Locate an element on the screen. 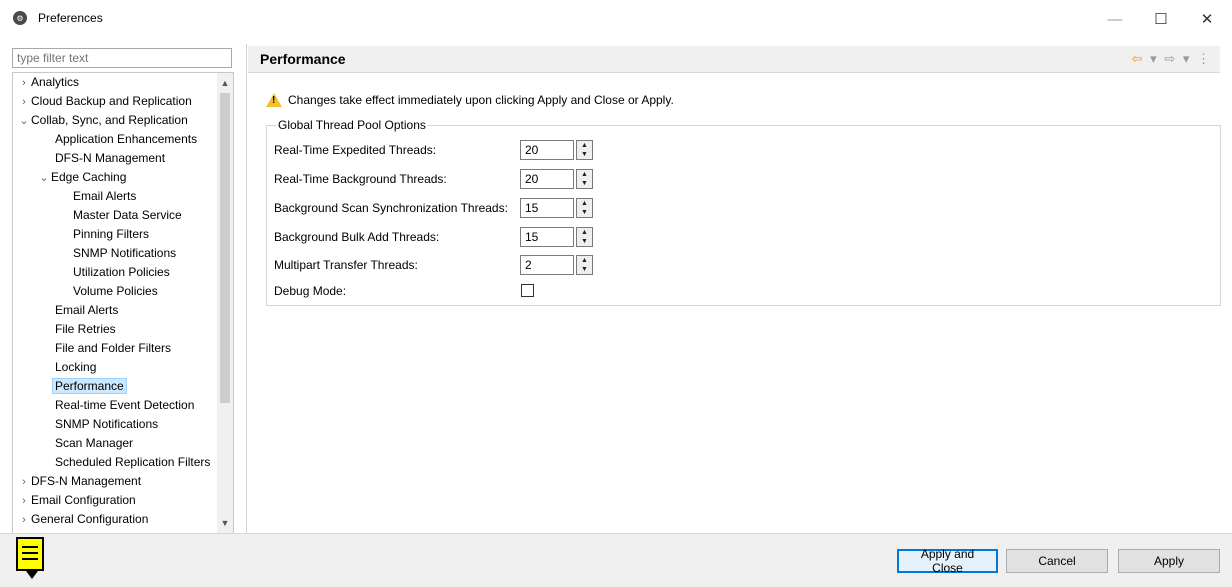  scrollbar-thumb is located at coordinates (225, 248).